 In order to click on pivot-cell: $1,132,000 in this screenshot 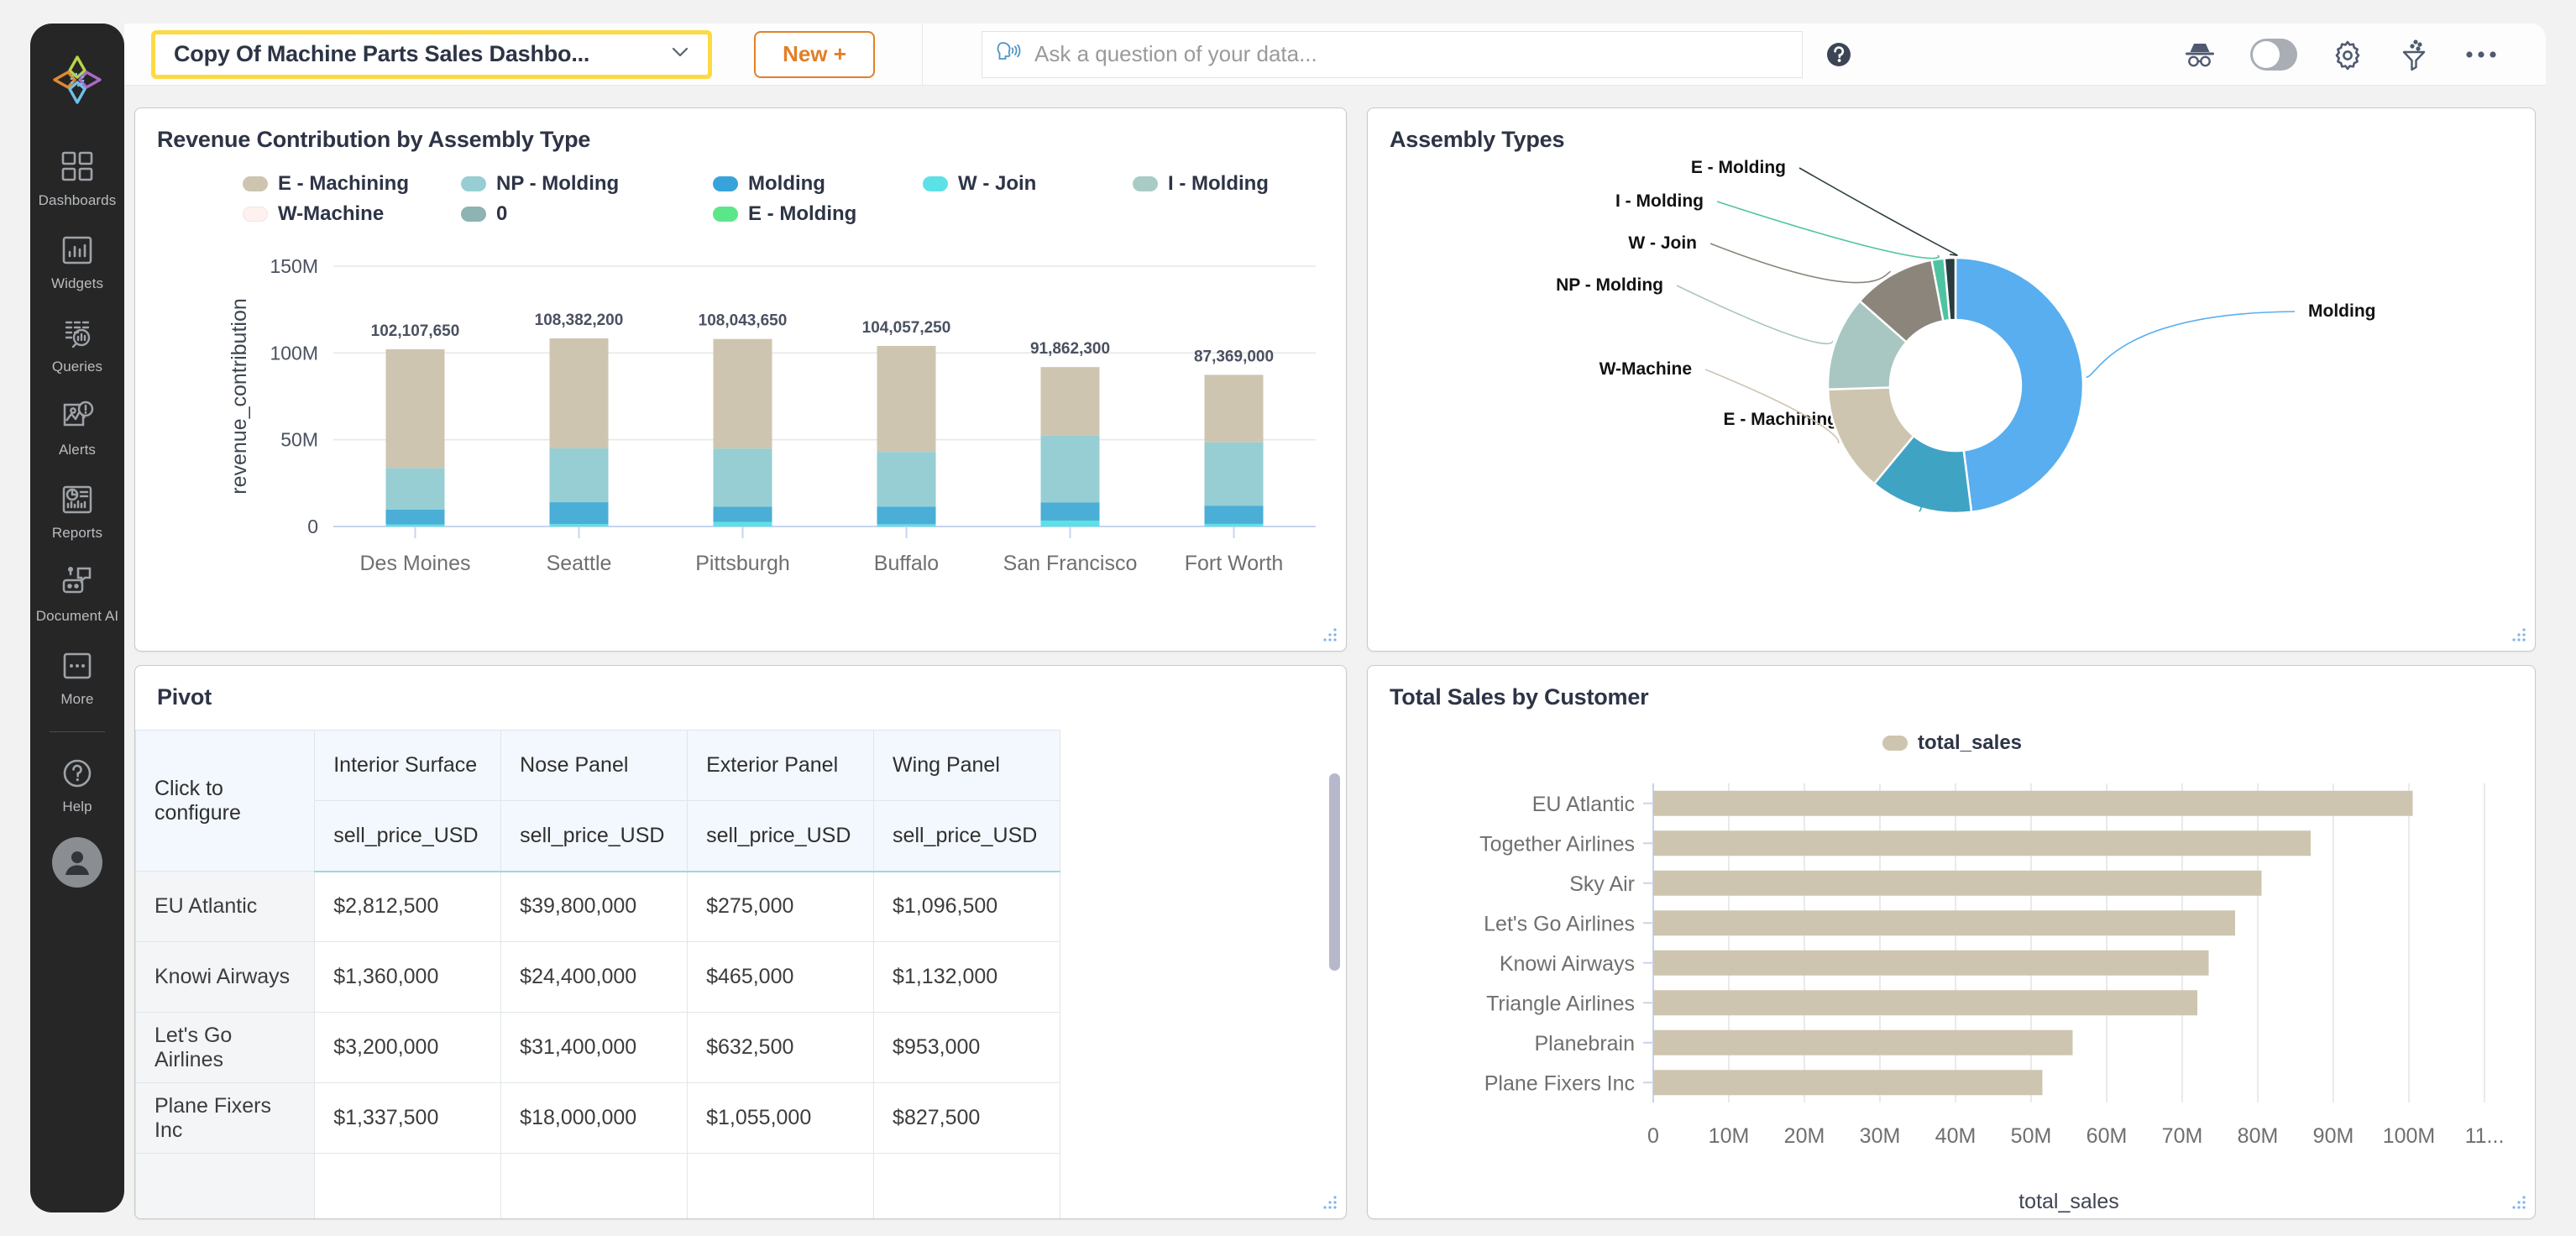, I will do `click(966, 977)`.